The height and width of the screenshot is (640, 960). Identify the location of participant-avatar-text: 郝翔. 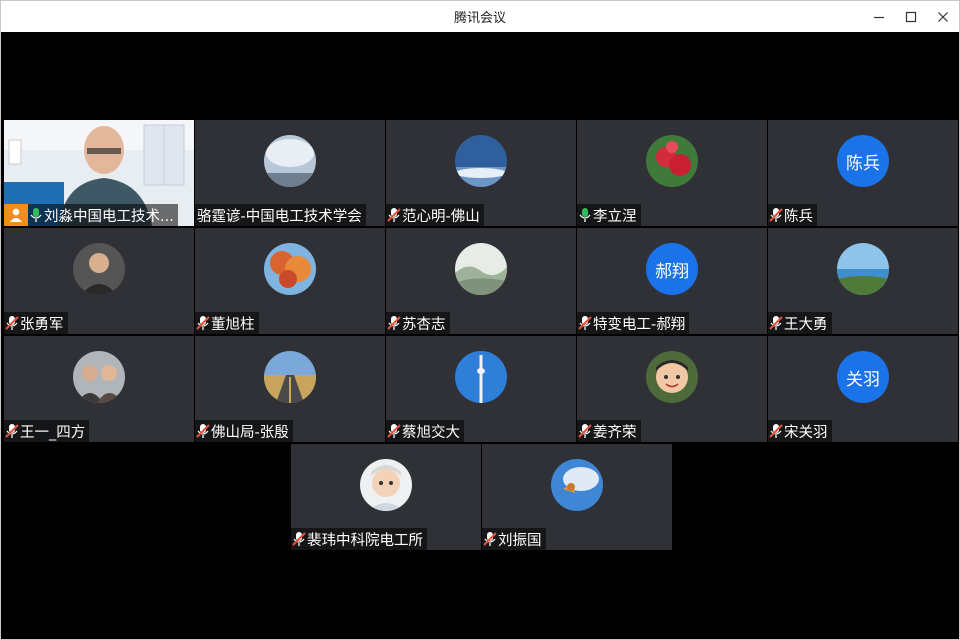
(672, 269).